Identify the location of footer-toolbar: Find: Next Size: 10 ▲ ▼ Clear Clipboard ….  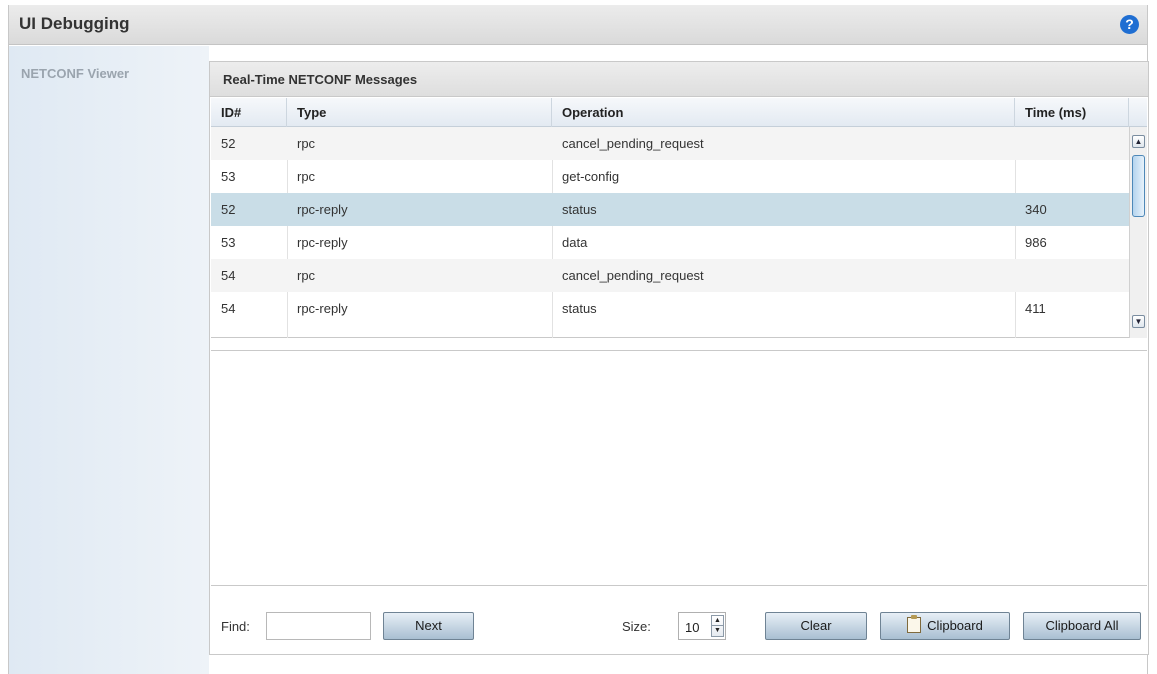
(679, 624).